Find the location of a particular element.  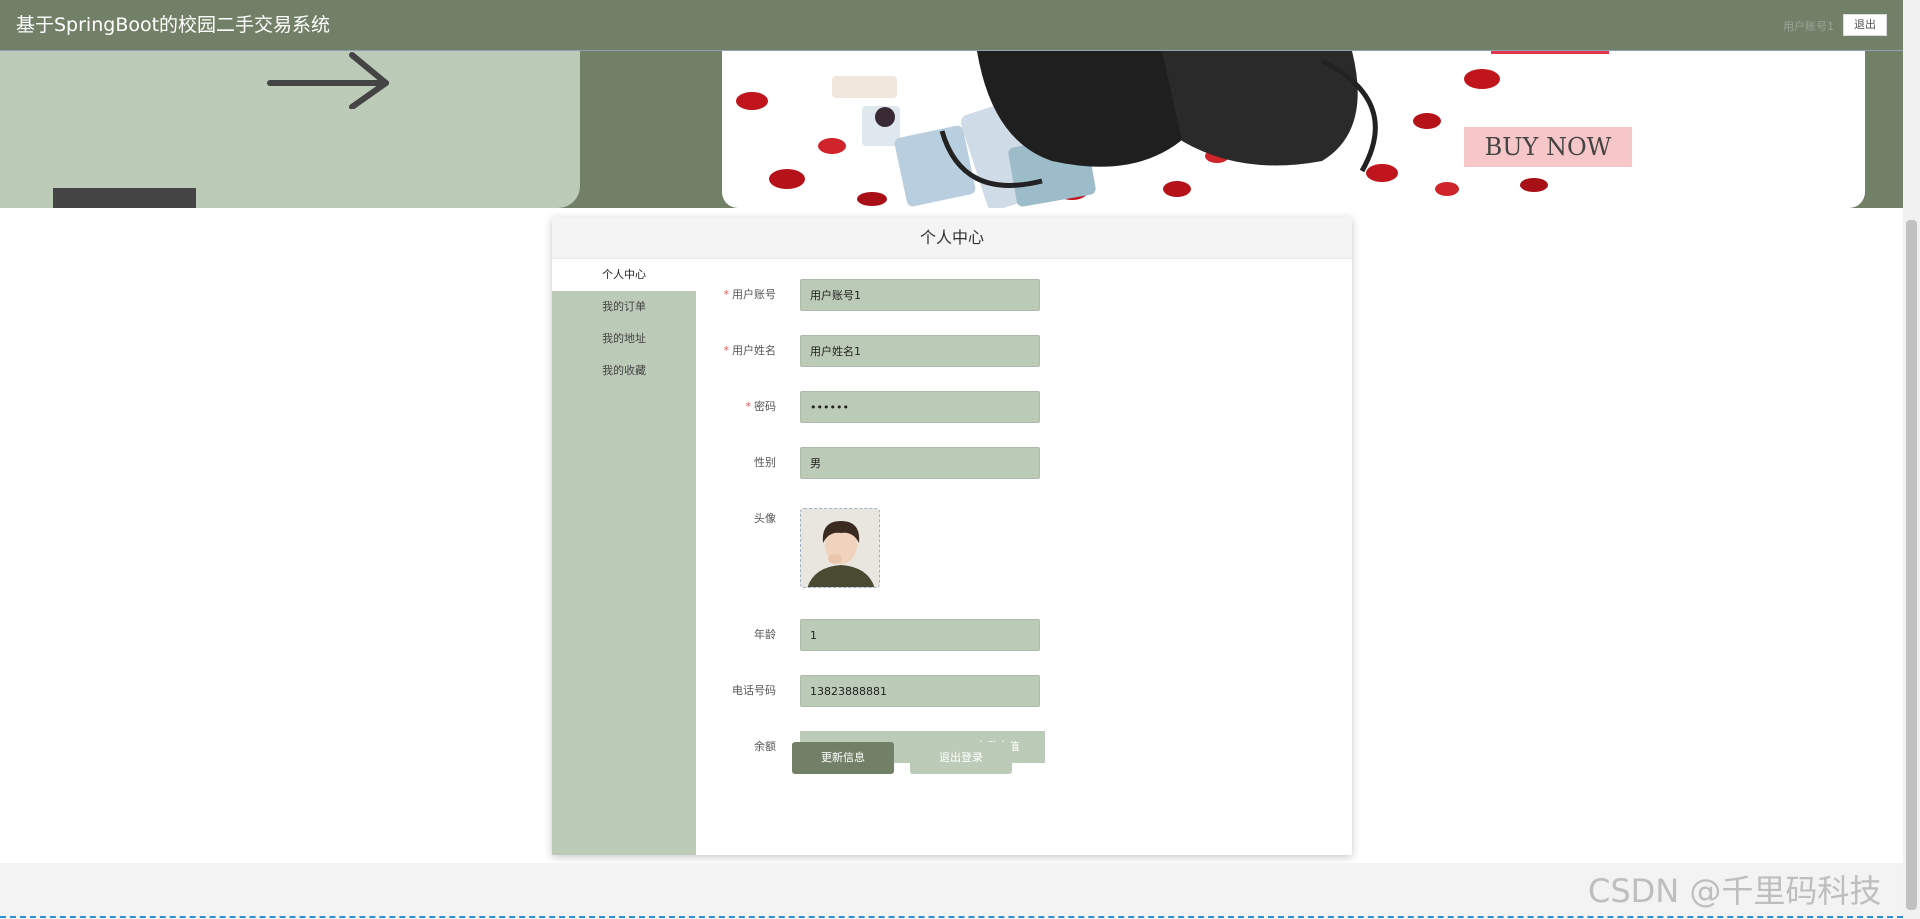

menu-item-my-address: 我的地址 is located at coordinates (624, 339).